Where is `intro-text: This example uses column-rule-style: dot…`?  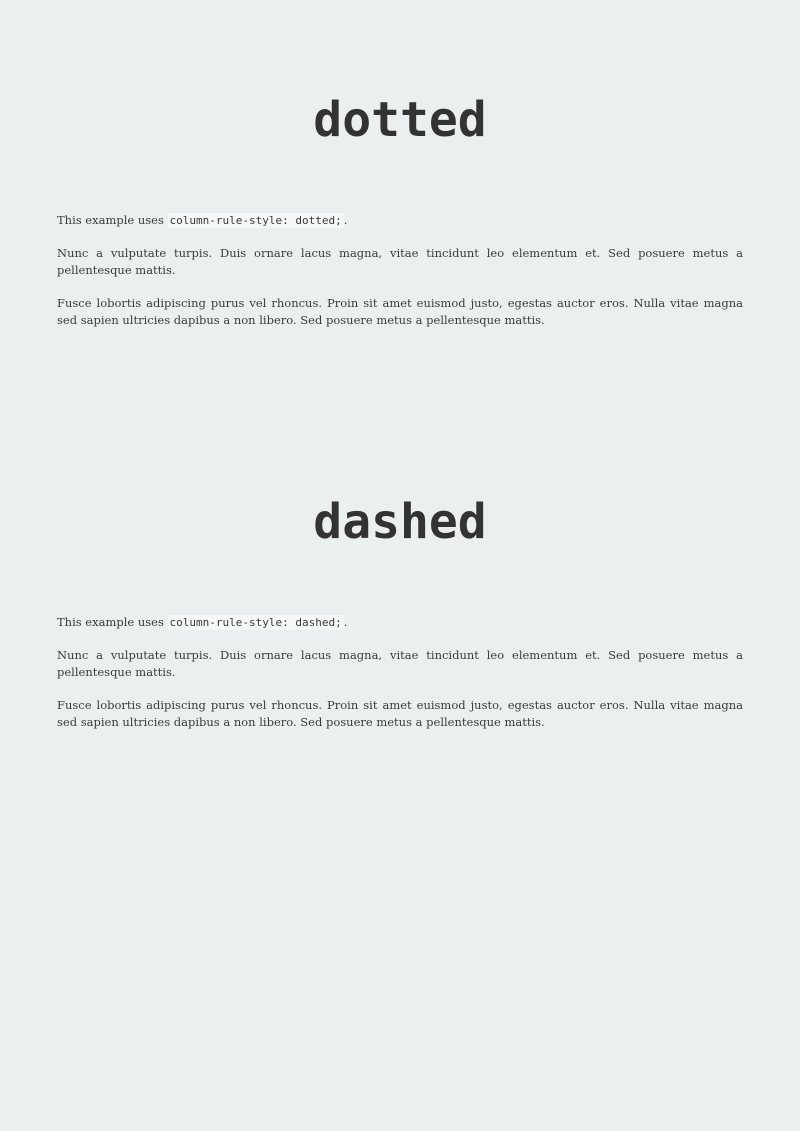 intro-text: This example uses column-rule-style: dot… is located at coordinates (400, 220).